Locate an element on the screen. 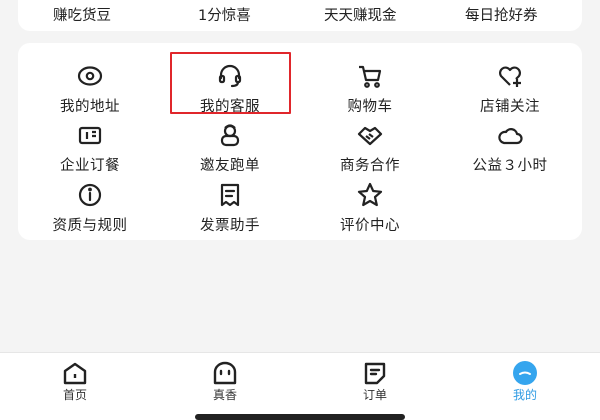 The height and width of the screenshot is (420, 600). tab-label: 订单 is located at coordinates (374, 395).